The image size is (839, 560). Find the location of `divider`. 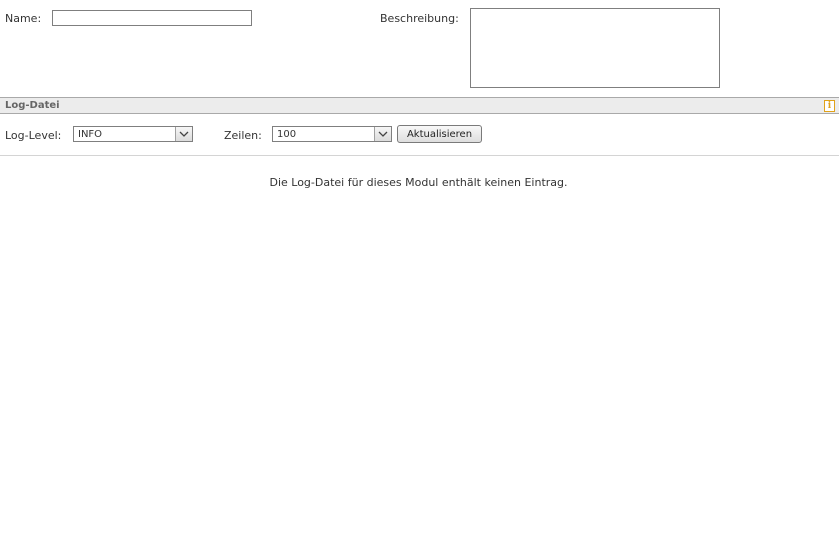

divider is located at coordinates (419, 155).